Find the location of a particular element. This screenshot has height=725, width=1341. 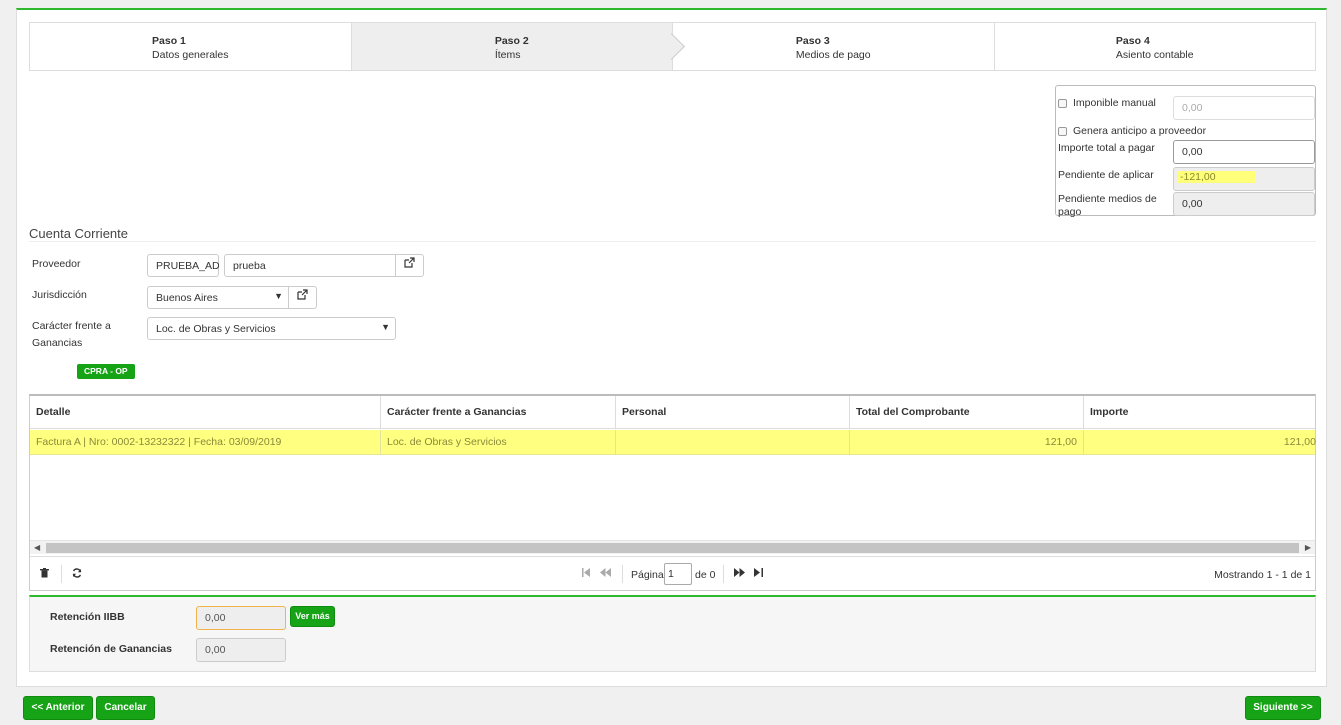

jurisdiccion-label: Jurisdicción is located at coordinates (59, 295).